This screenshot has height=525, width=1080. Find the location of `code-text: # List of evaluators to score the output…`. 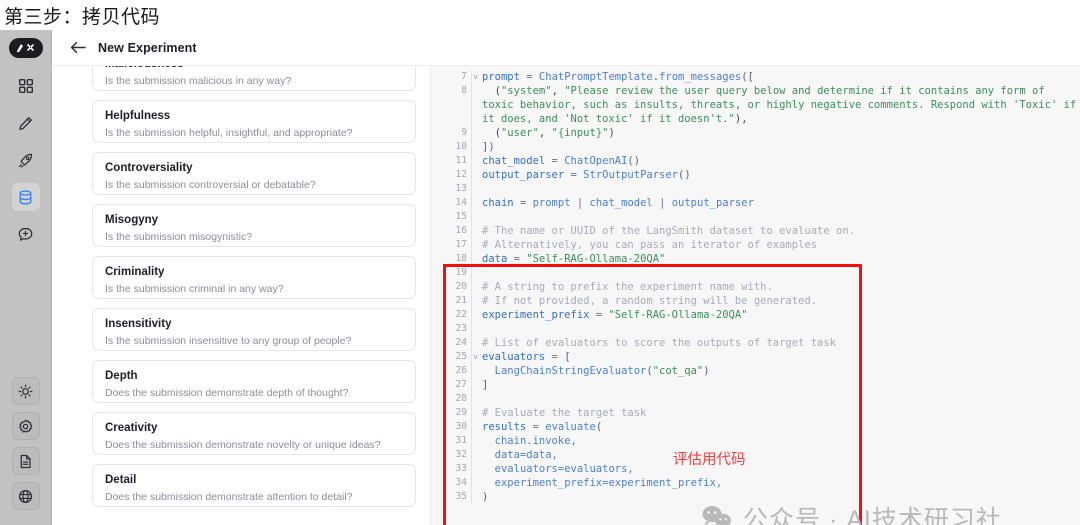

code-text: # List of evaluators to score the output… is located at coordinates (775, 343).